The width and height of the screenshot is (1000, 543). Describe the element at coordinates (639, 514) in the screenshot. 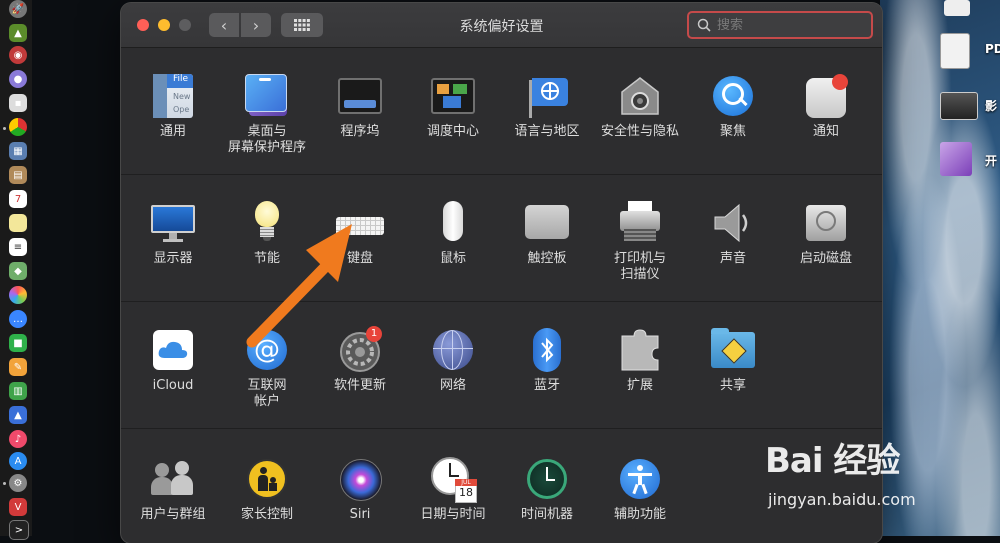

I see `pane-label: 辅助功能` at that location.